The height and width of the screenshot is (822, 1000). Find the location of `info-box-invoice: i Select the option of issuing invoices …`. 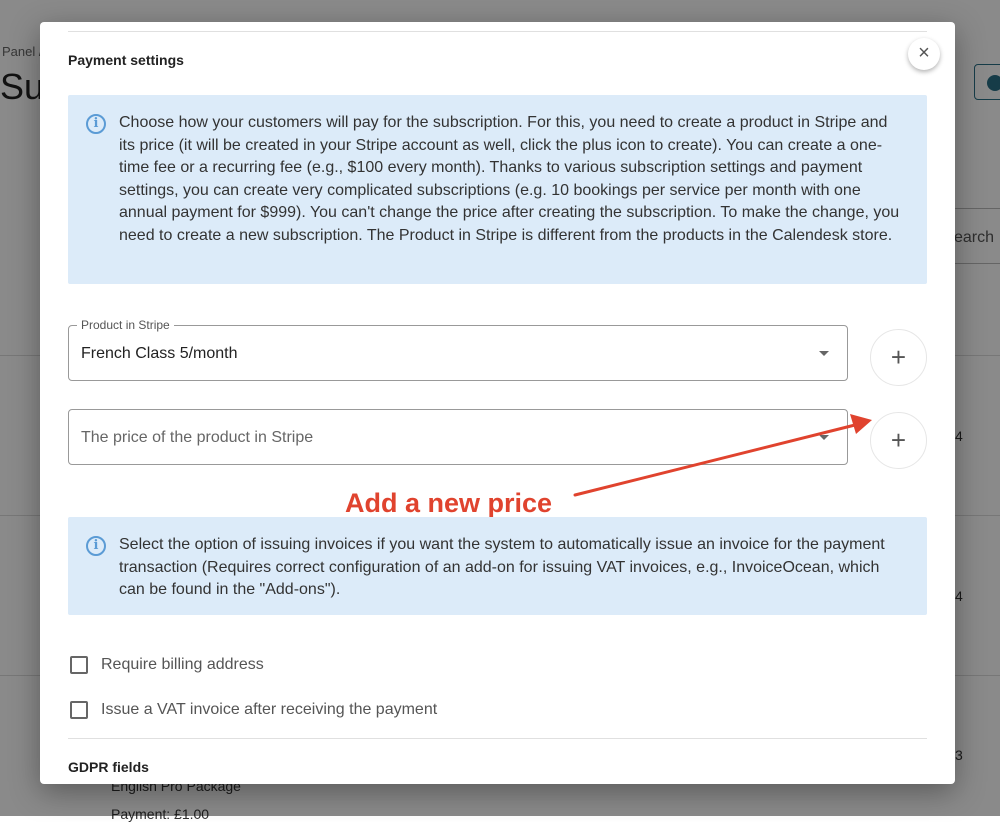

info-box-invoice: i Select the option of issuing invoices … is located at coordinates (497, 566).